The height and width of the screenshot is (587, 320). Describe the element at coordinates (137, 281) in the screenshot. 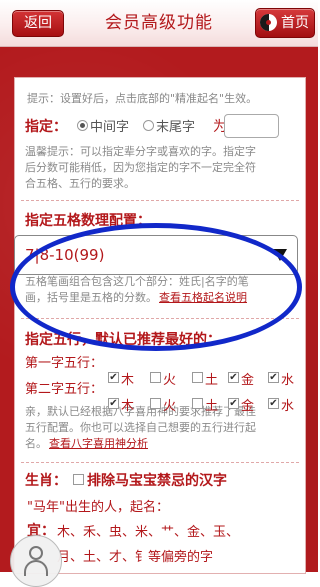

I see `wuge-hint-1: 五格笔画组合包含这几个部分：姓氏|名字的笔` at that location.